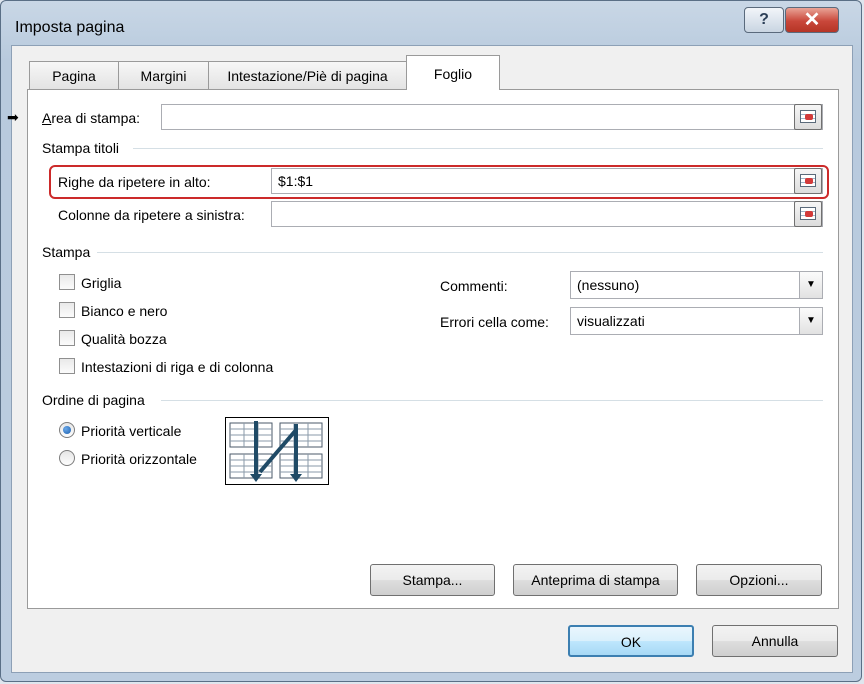  What do you see at coordinates (131, 431) in the screenshot?
I see `down-then-over-label: Priorità verticale` at bounding box center [131, 431].